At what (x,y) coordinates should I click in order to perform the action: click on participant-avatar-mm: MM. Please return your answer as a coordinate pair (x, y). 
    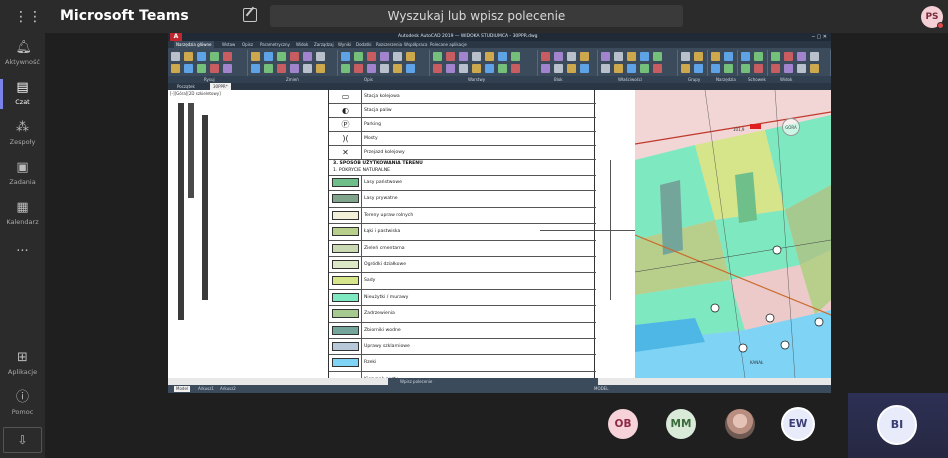
    Looking at the image, I should click on (681, 424).